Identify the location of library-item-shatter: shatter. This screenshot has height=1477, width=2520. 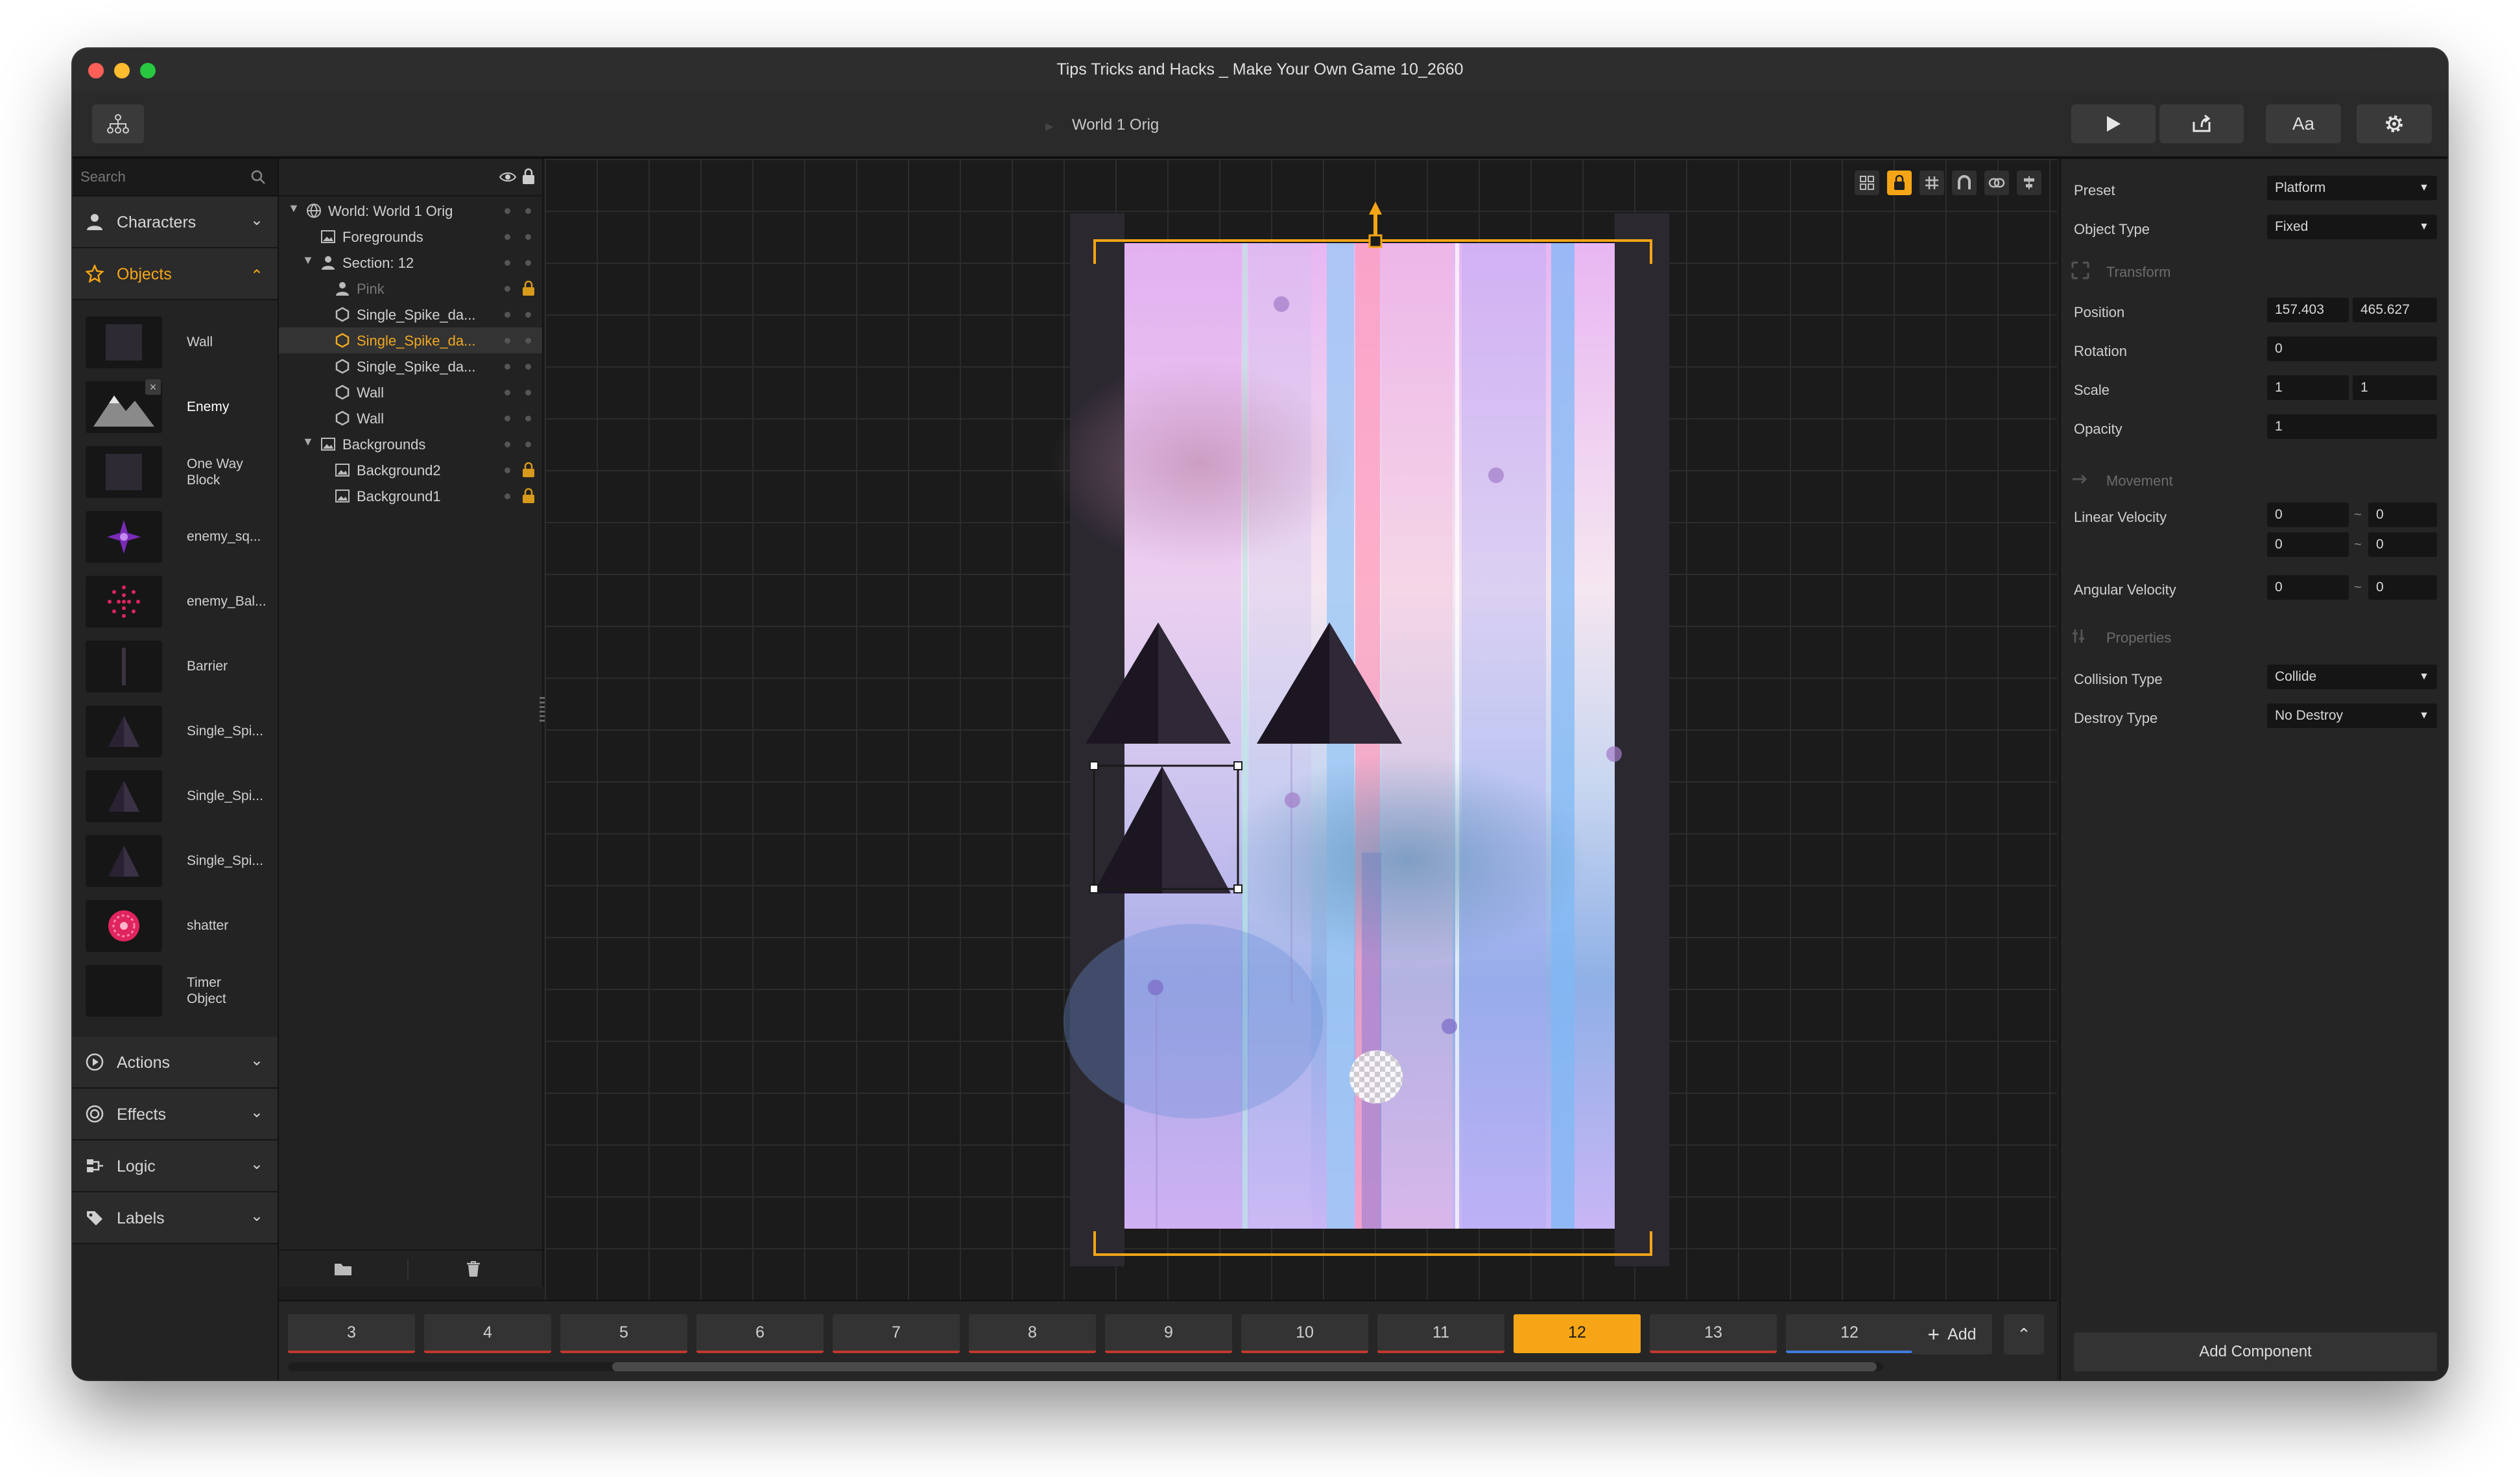
(180, 926).